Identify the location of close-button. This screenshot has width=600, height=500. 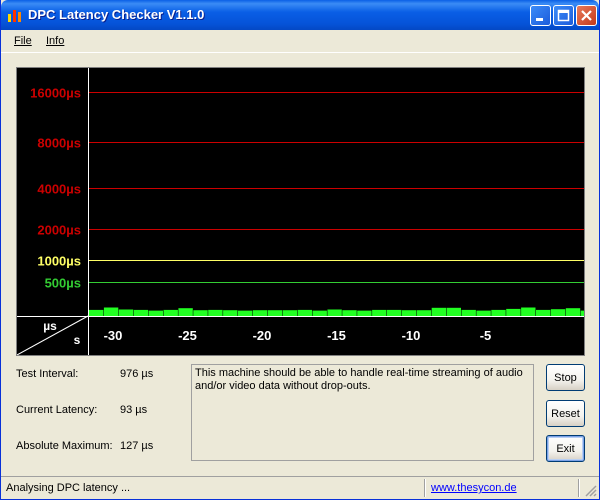
(586, 15).